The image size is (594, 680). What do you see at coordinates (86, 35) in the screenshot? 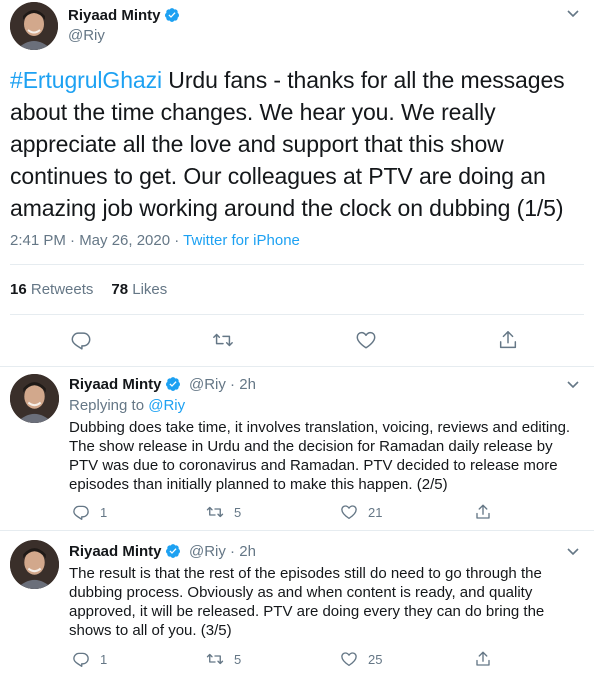
I see `author-handle: @Riy` at bounding box center [86, 35].